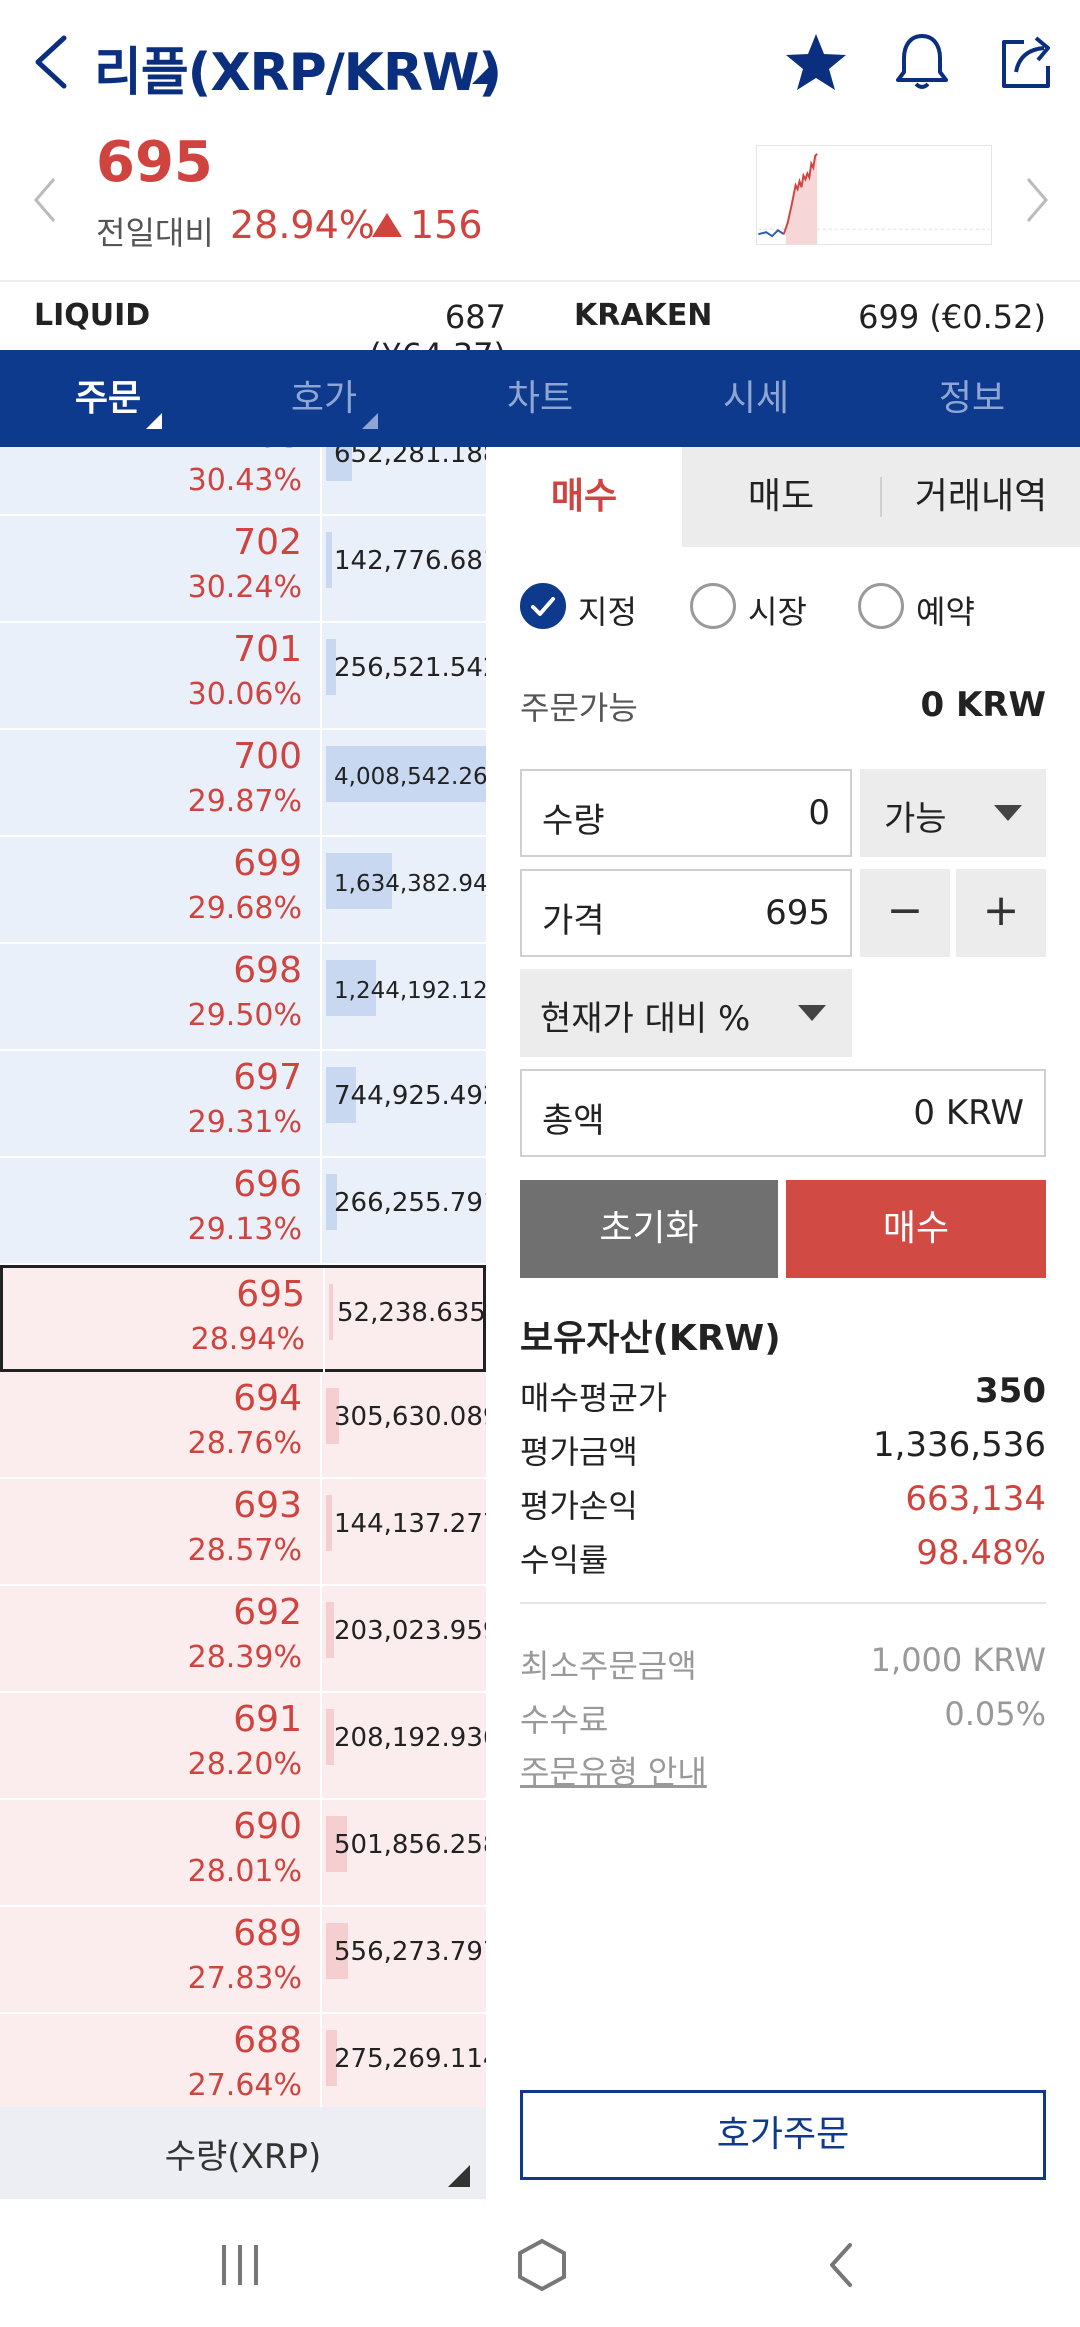 Image resolution: width=1080 pixels, height=2327 pixels. Describe the element at coordinates (267, 1933) in the screenshot. I see `orderbook-price: 689` at that location.